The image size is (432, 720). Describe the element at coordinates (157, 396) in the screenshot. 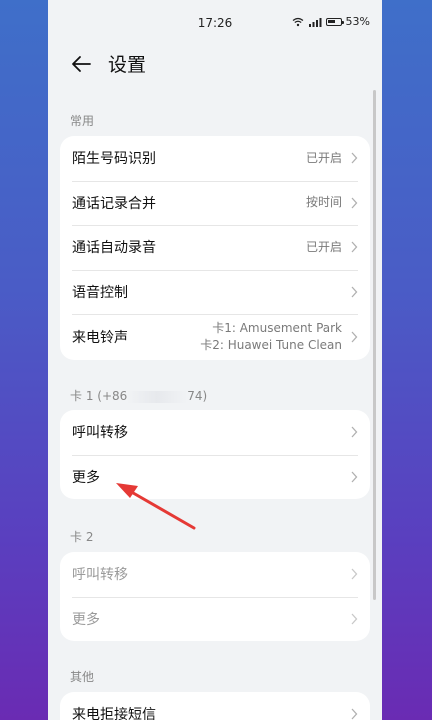

I see `redacted-number` at that location.